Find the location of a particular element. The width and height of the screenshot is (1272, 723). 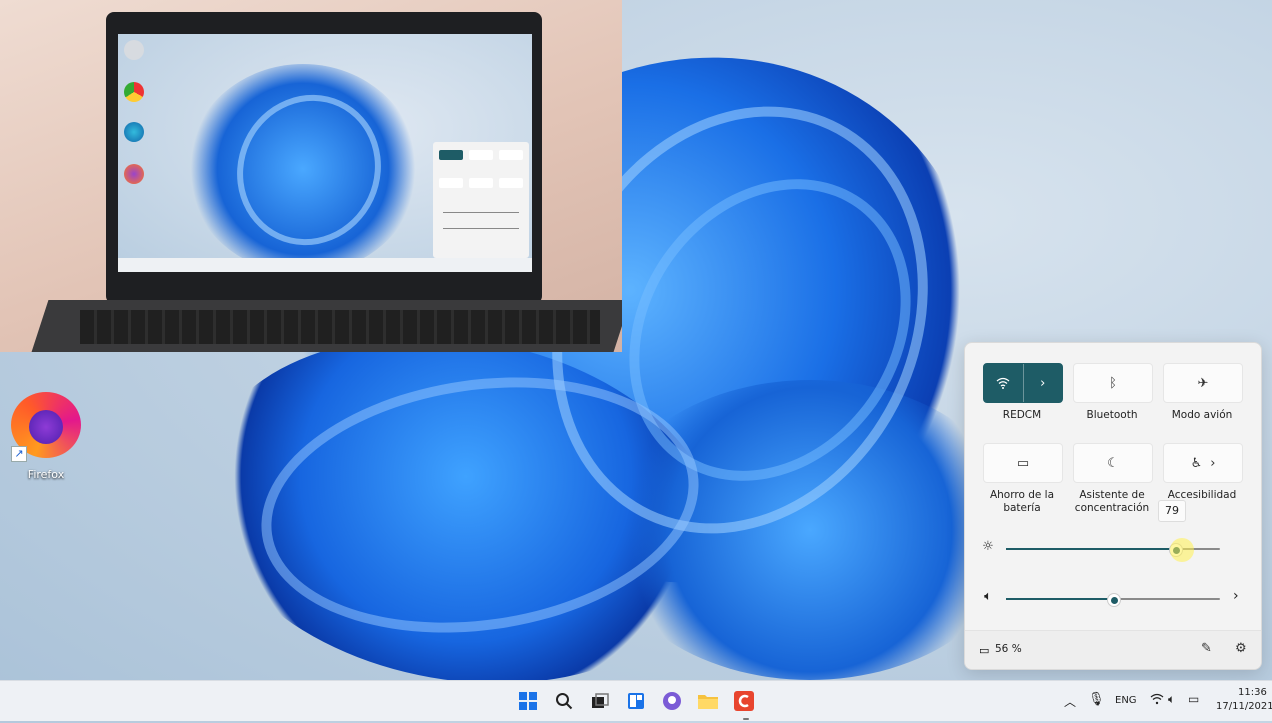

shortcut-arrow-icon: ↗ is located at coordinates (19, 454).